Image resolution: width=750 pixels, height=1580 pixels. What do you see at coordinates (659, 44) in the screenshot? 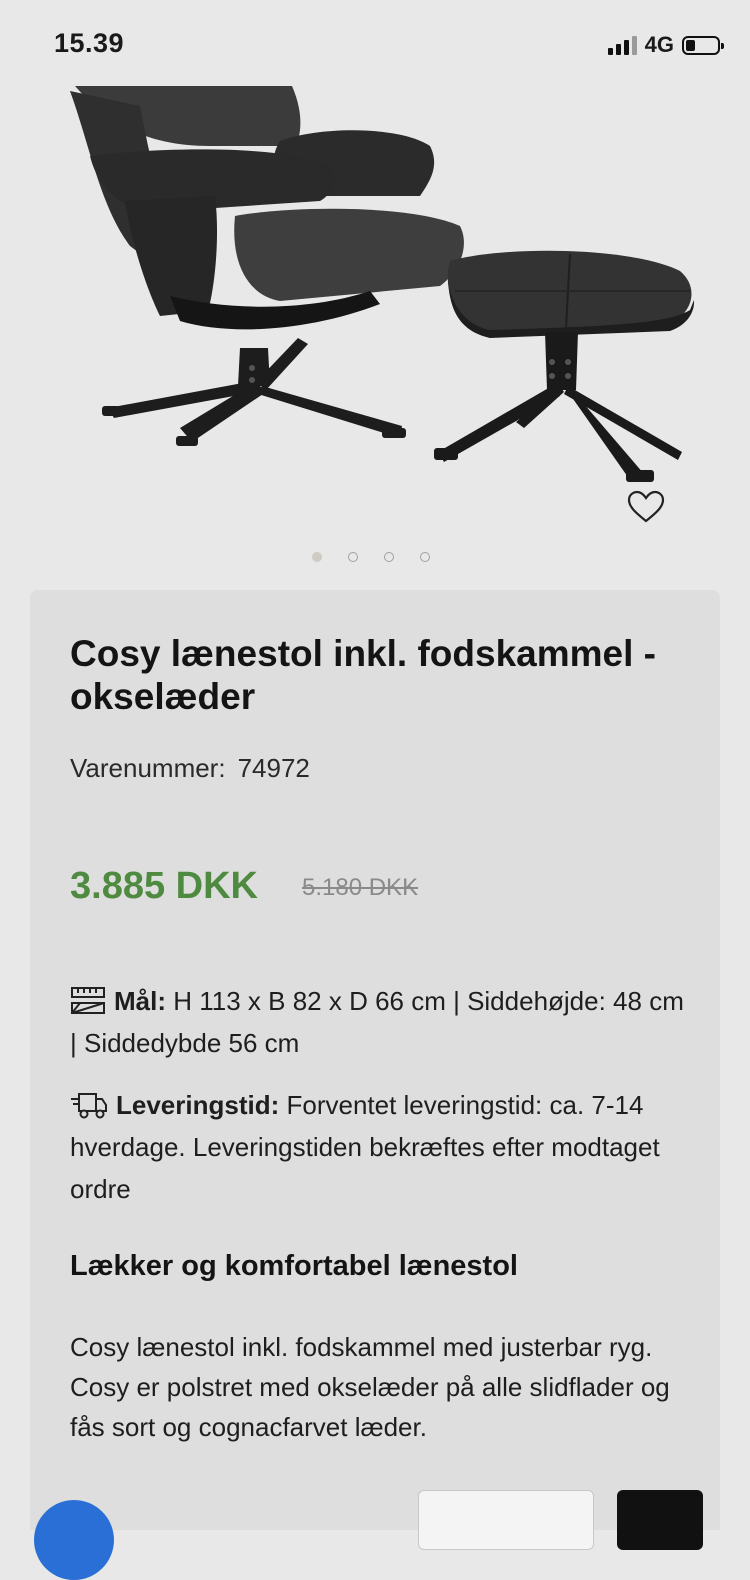
I see `network-label: 4G` at bounding box center [659, 44].